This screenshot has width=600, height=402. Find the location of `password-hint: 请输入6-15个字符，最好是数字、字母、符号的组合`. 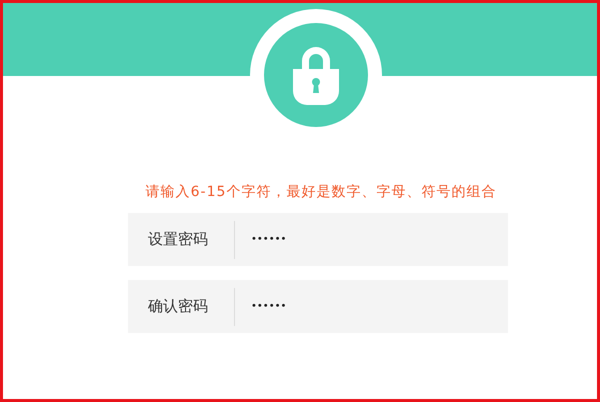

password-hint: 请输入6-15个字符，最好是数字、字母、符号的组合 is located at coordinates (321, 192).